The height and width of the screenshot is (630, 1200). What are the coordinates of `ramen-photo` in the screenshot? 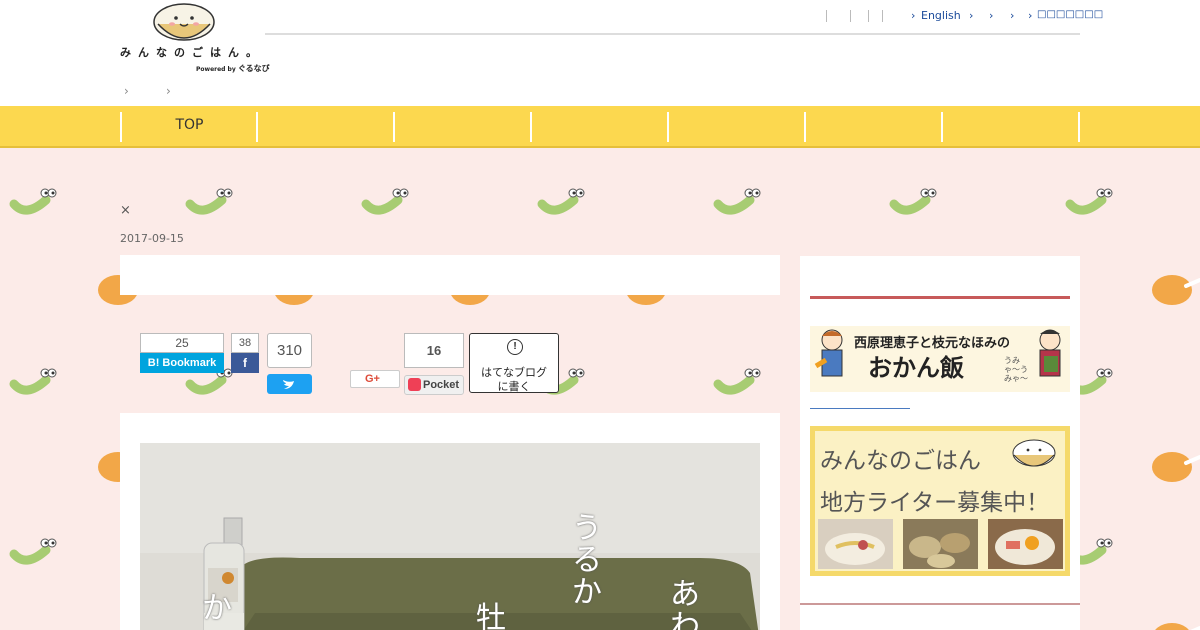 It's located at (855, 544).